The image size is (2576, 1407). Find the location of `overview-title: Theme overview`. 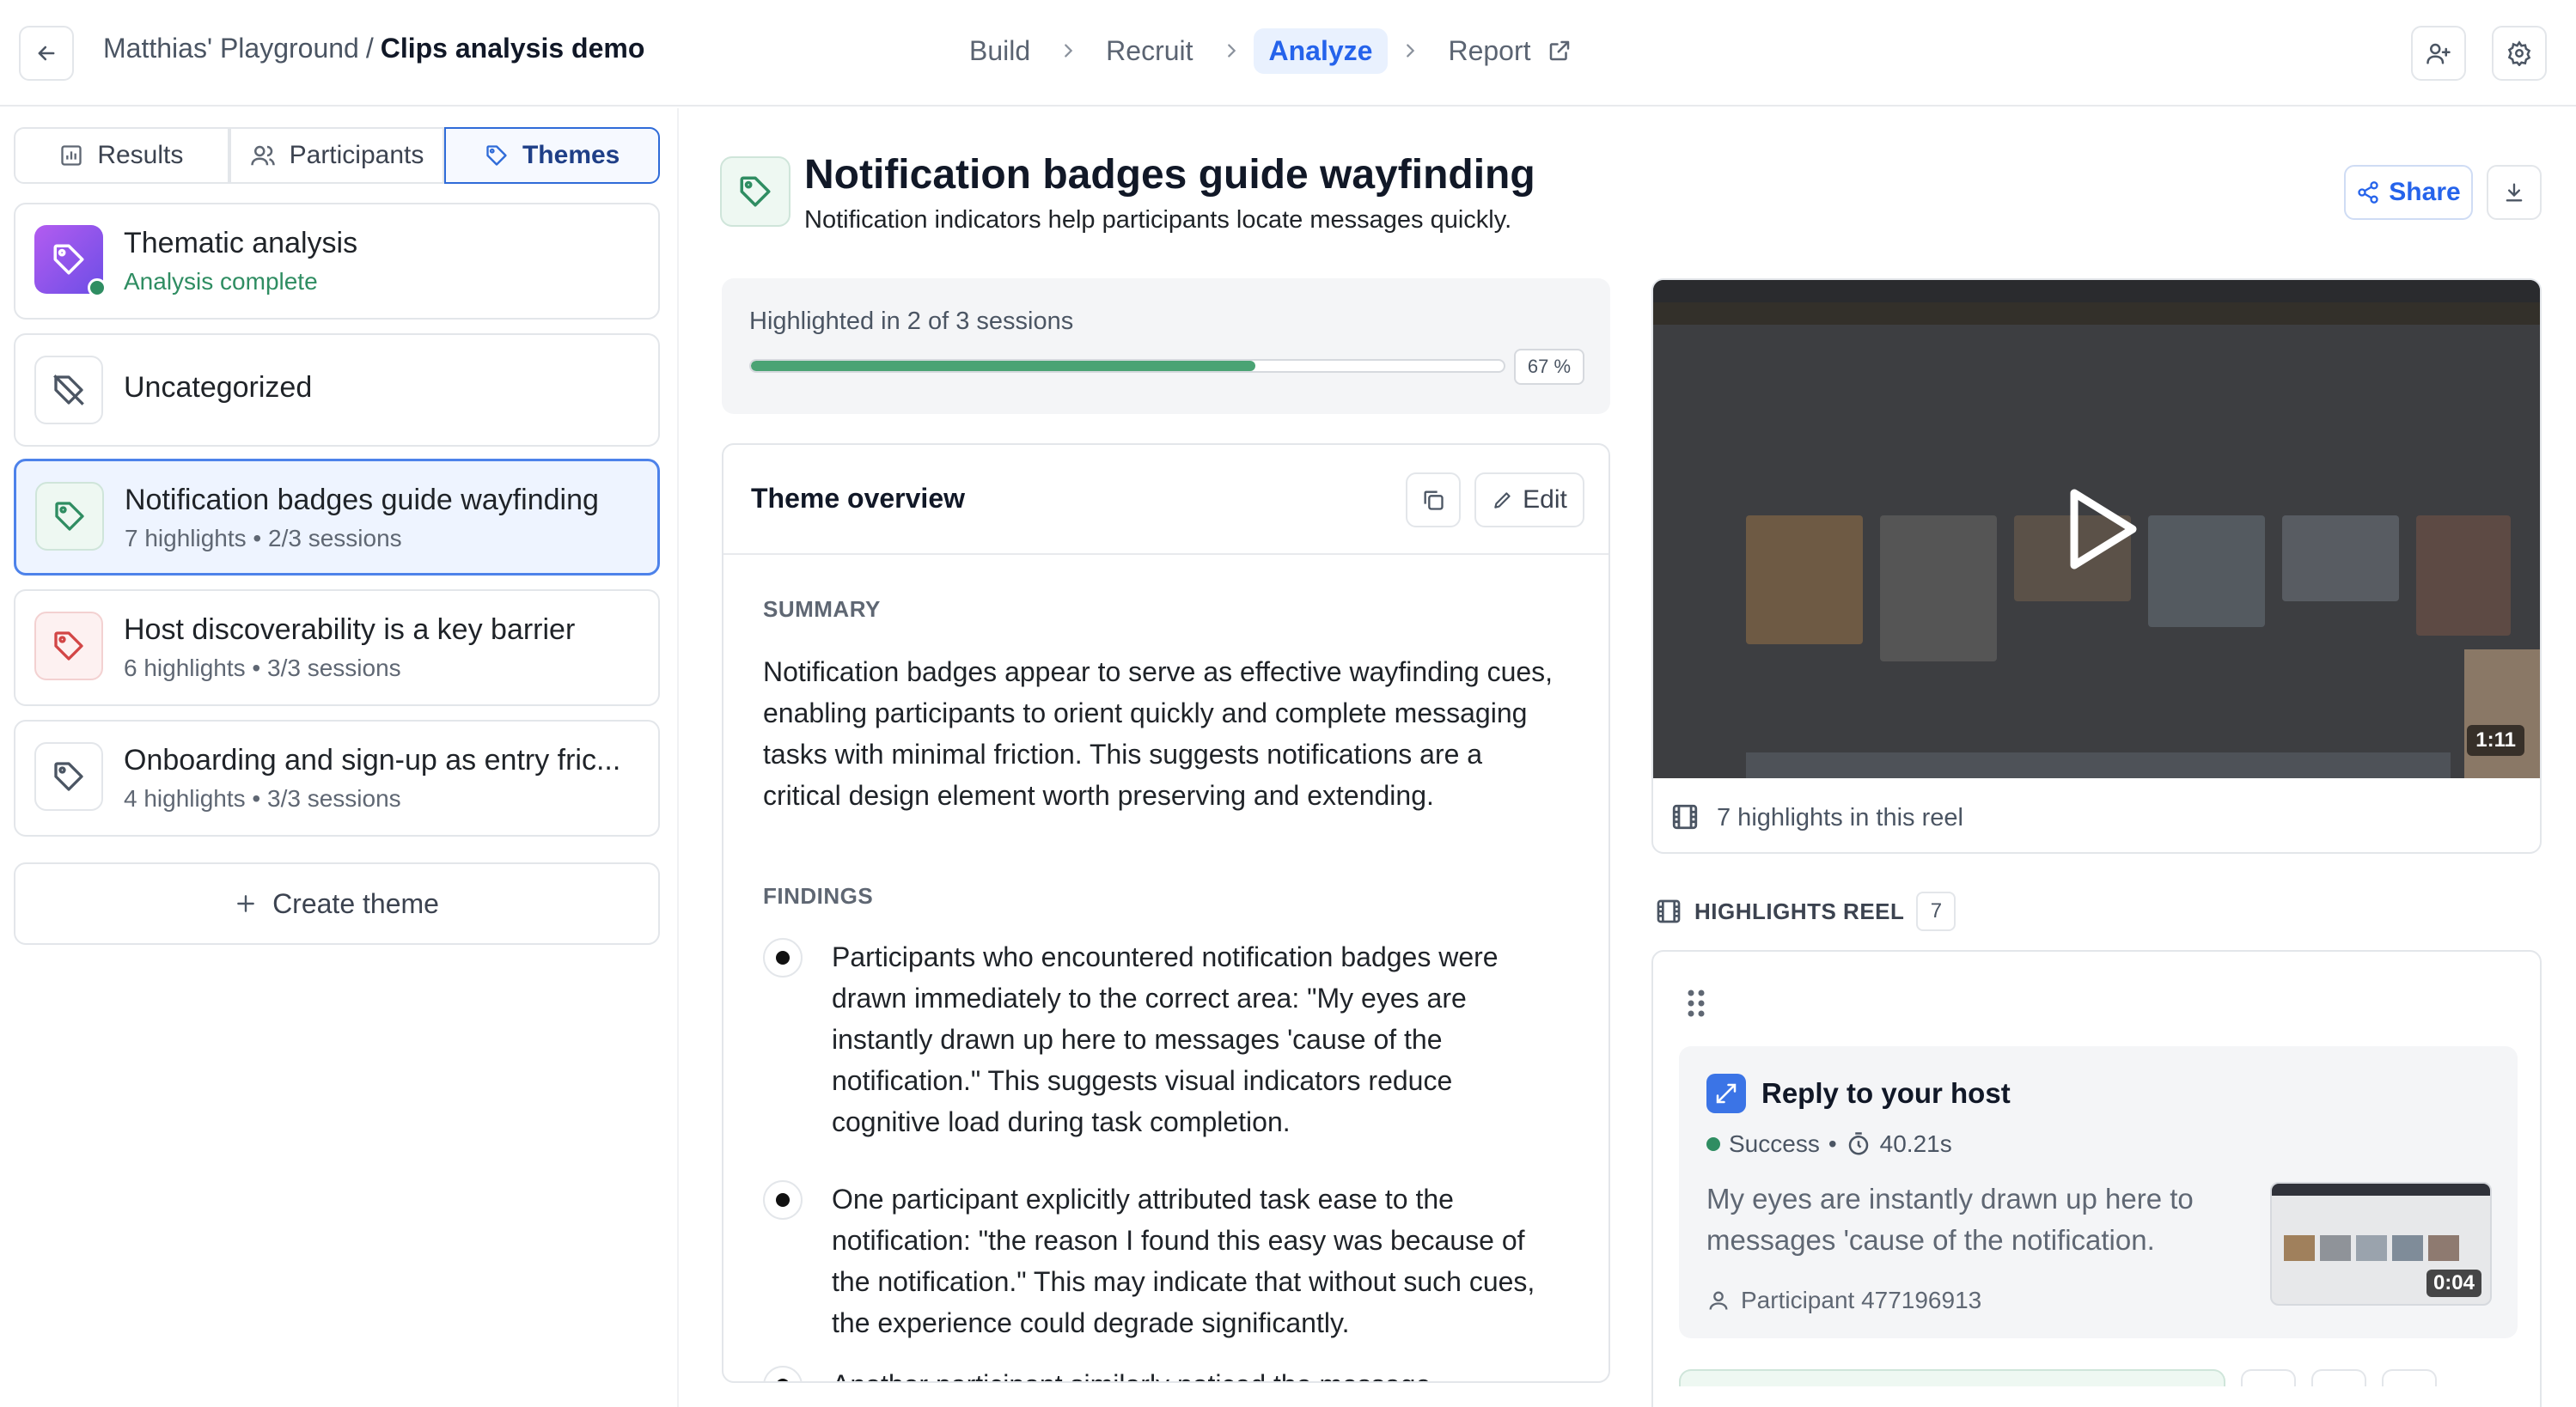

overview-title: Theme overview is located at coordinates (858, 498).